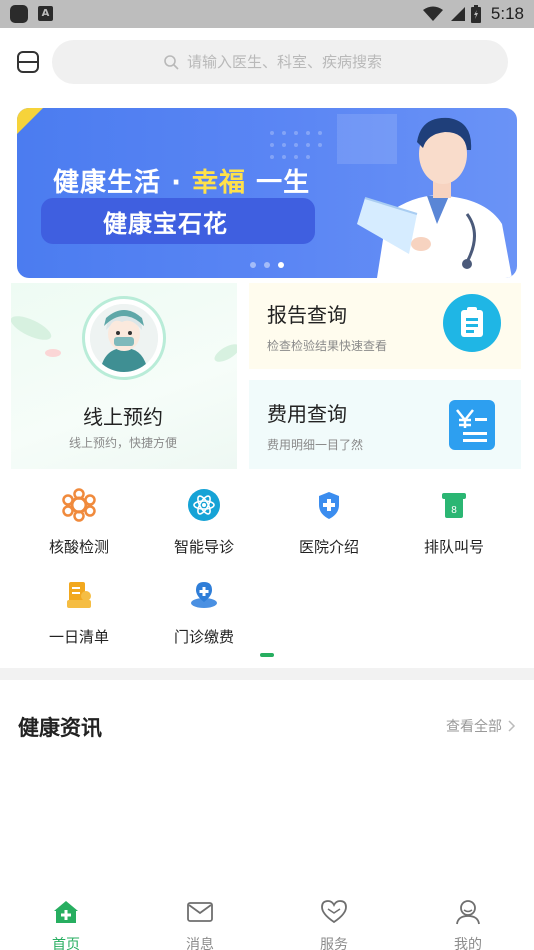 The height and width of the screenshot is (950, 534). I want to click on doctor-avatar-icon, so click(124, 338).